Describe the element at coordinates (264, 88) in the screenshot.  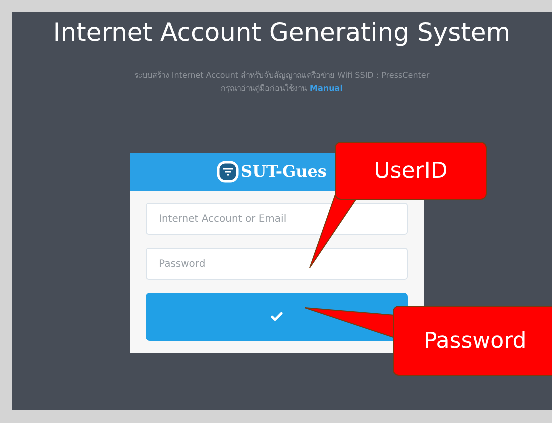
I see `instruction-text: กรุณาอ่านคู่มือก่อนใช้งาน` at that location.